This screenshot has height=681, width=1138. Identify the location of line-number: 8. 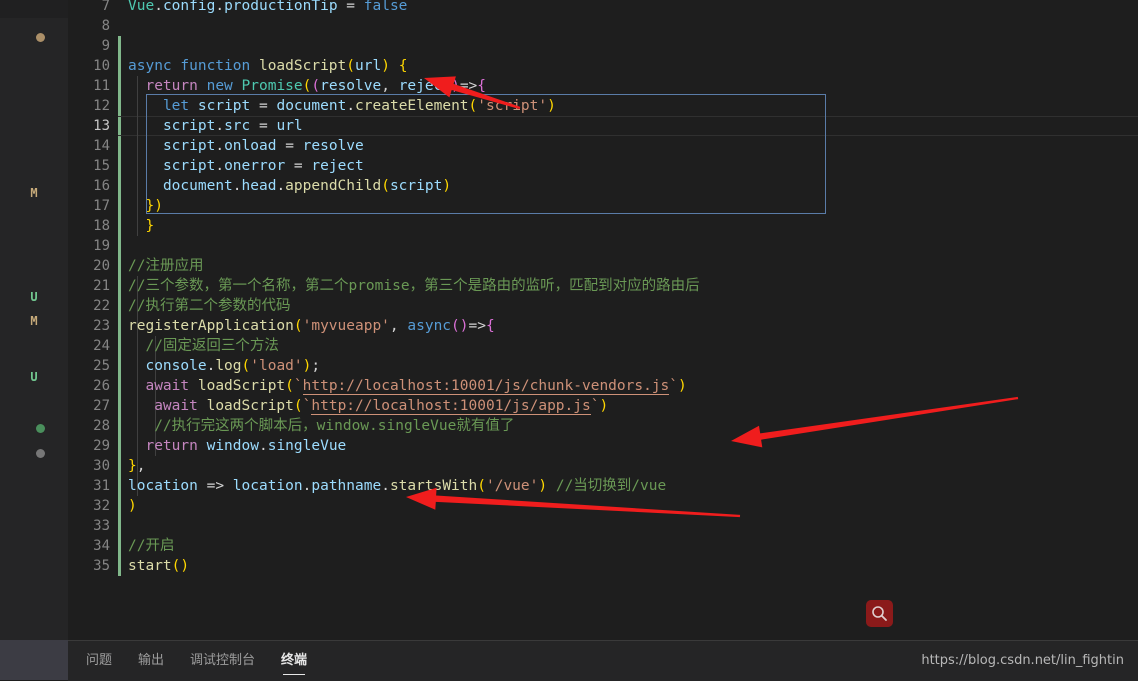
(105, 26).